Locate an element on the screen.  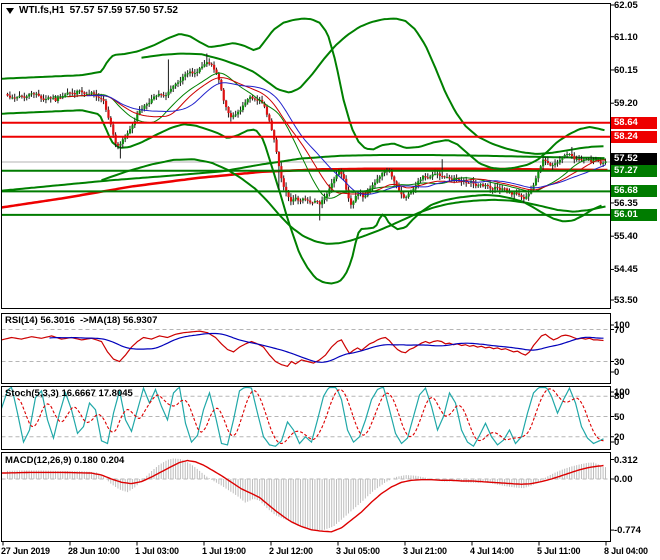
time-axis-label: 3 Jul 21:00 is located at coordinates (425, 551).